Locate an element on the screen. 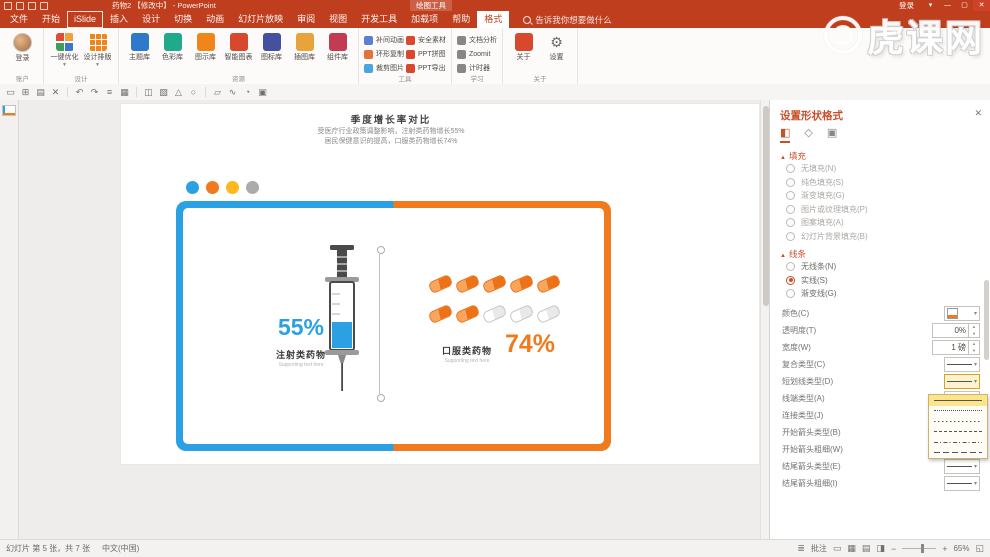 This screenshot has width=990, height=557. slide-sorter-icon: ▦ is located at coordinates (851, 548).